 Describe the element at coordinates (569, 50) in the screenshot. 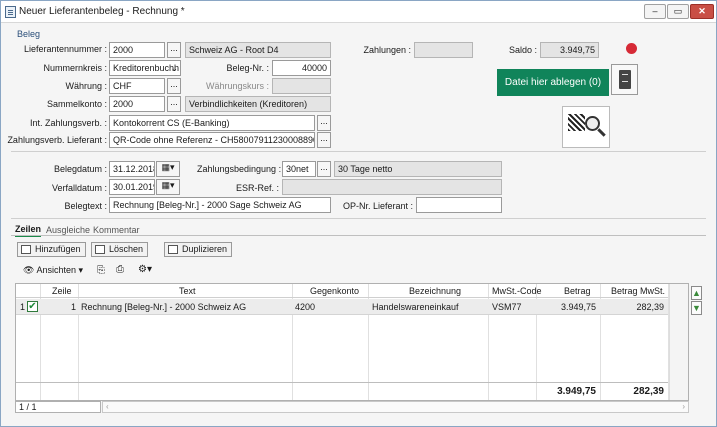

I see `saldo-field: 3.949,75` at that location.